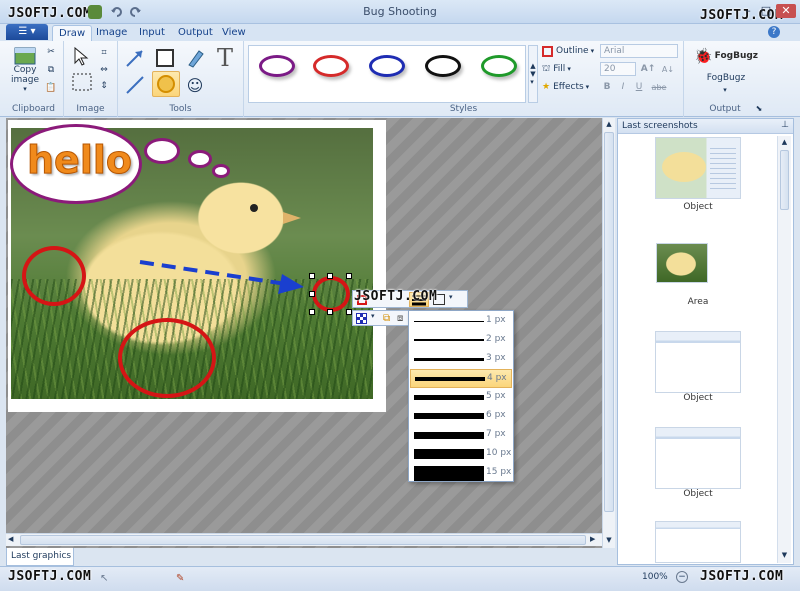 The width and height of the screenshot is (800, 591). Describe the element at coordinates (607, 87) in the screenshot. I see `bold-button: B` at that location.